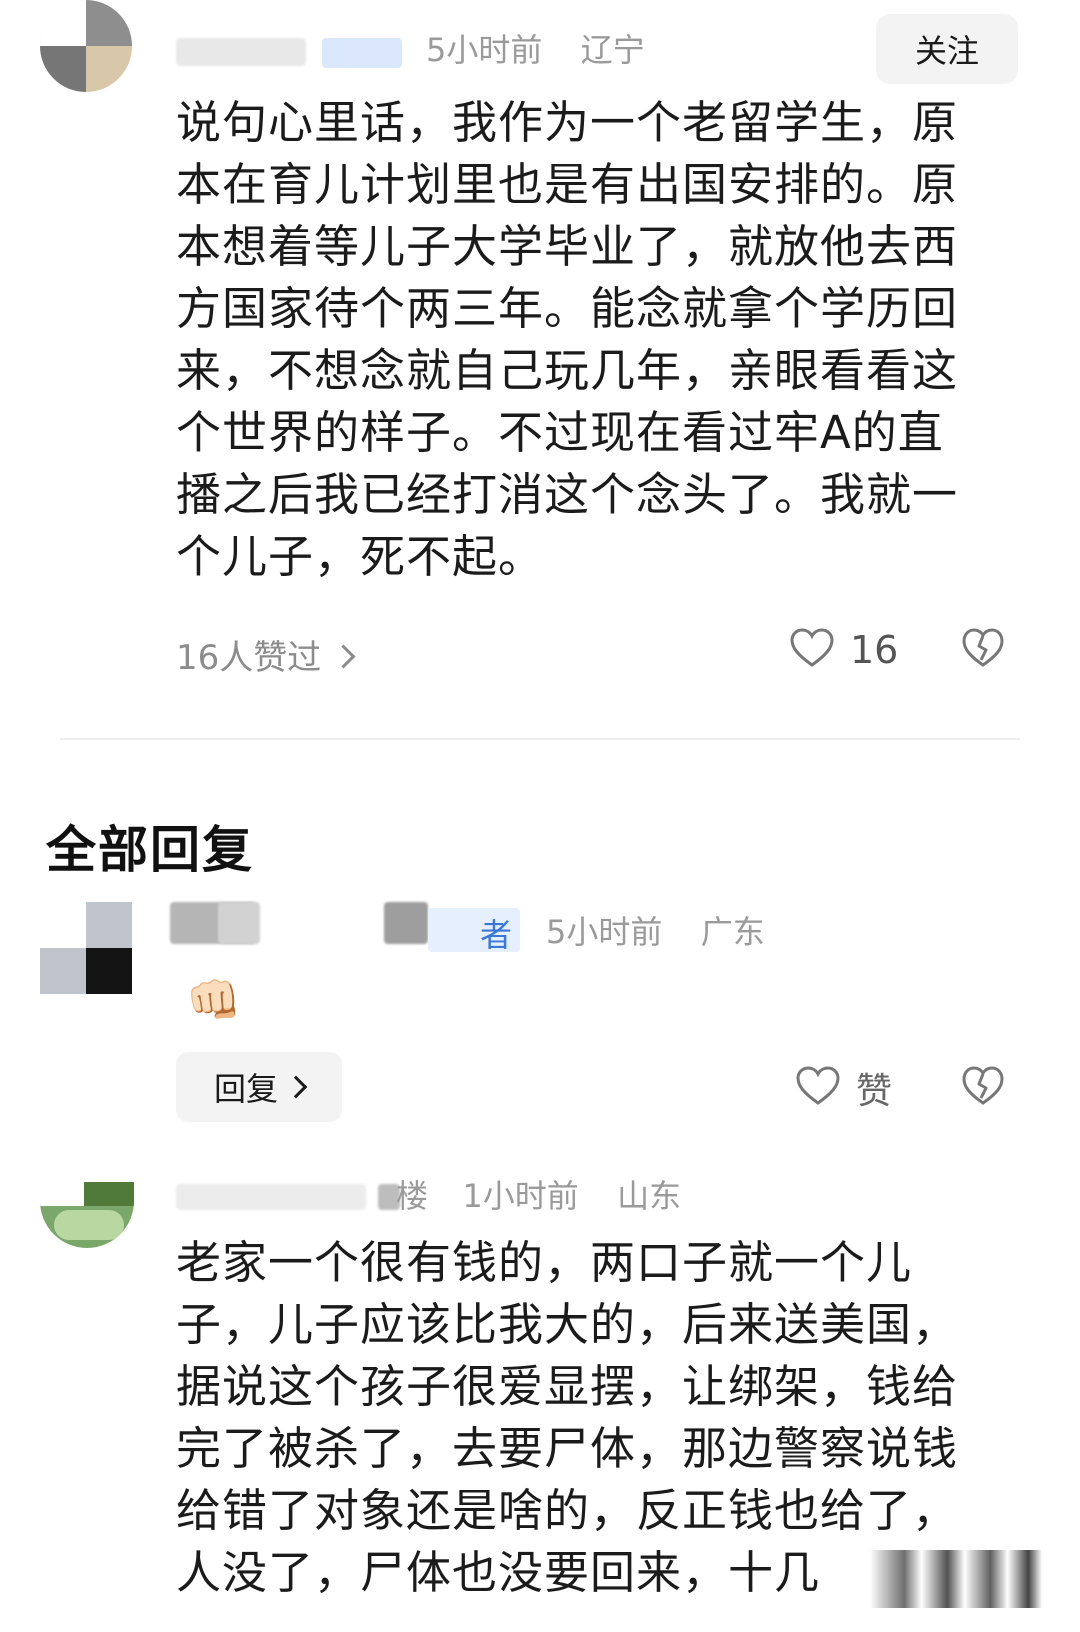  Describe the element at coordinates (874, 650) in the screenshot. I see `like-count: 16` at that location.